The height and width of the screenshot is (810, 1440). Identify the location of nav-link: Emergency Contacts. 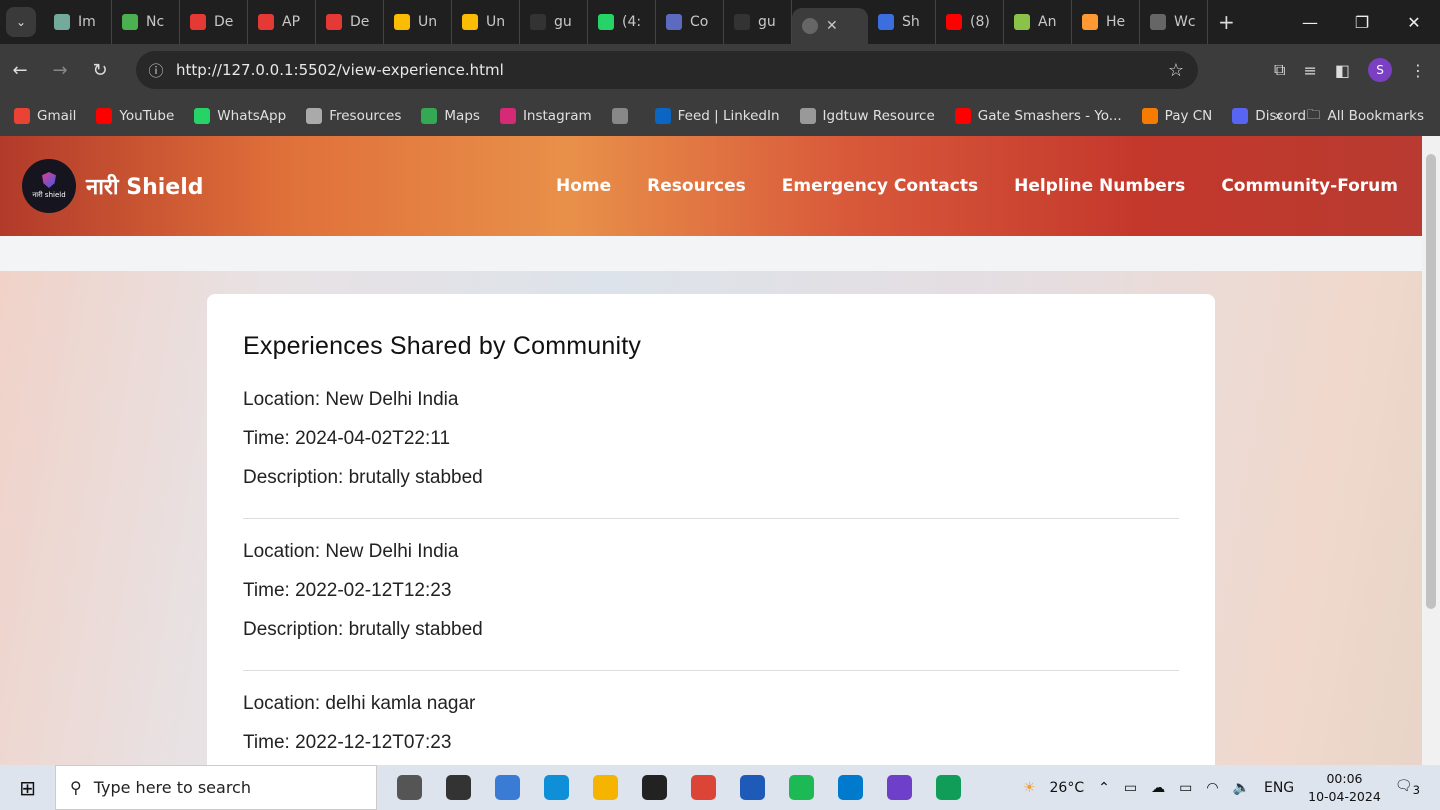
(880, 186).